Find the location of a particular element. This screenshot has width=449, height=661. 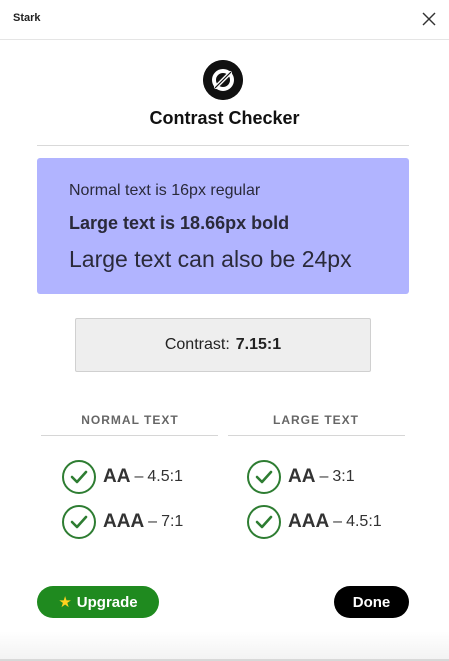

normal-aa-result: AA – 4.5:1 is located at coordinates (122, 477).